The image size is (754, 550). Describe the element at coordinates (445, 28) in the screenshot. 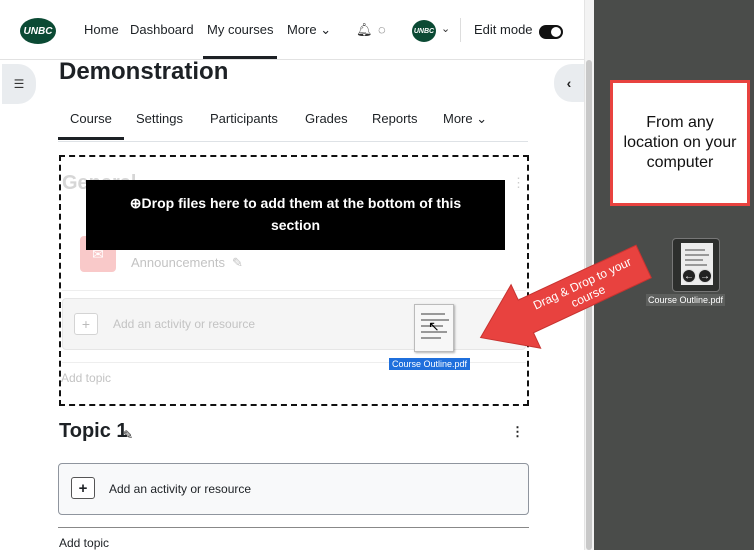

I see `chevron-down-icon: ⌄` at that location.